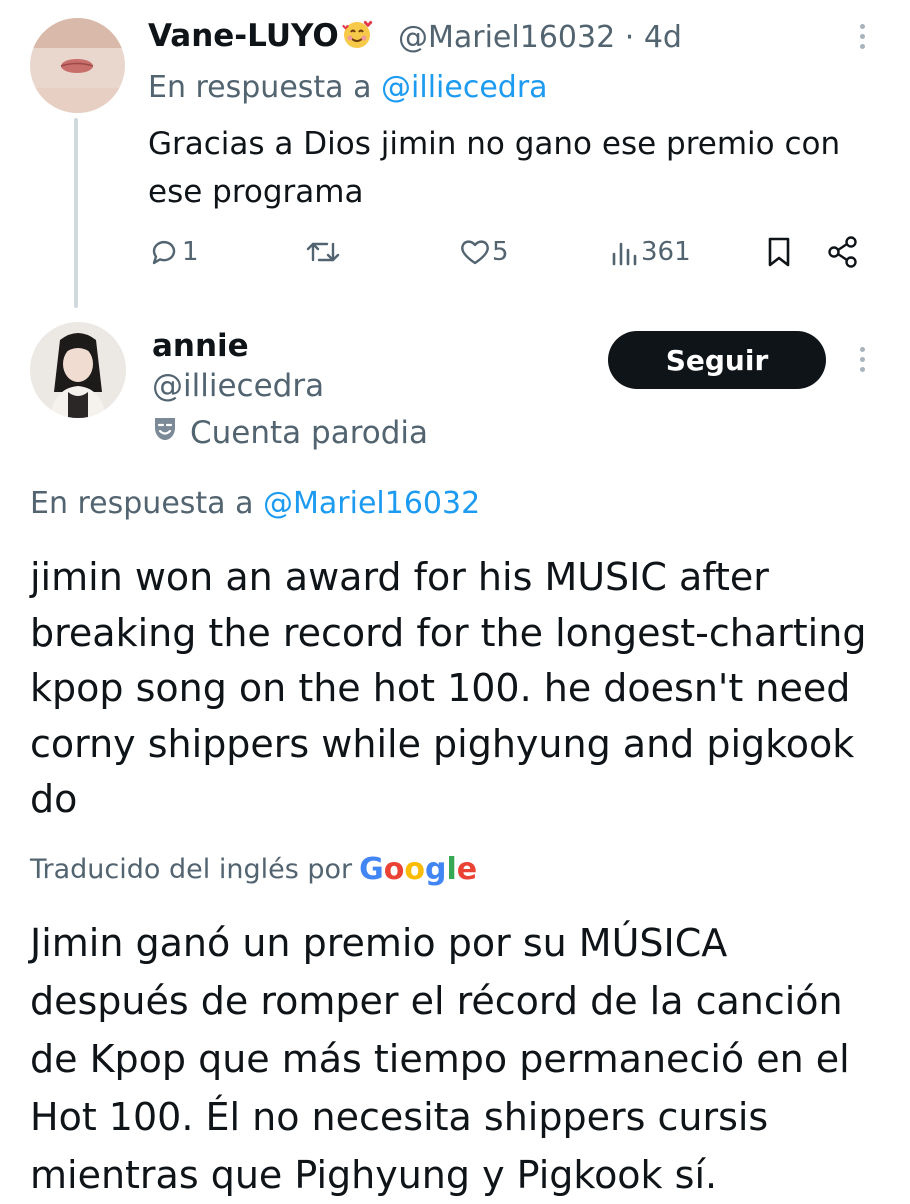 The width and height of the screenshot is (910, 1204). Describe the element at coordinates (371, 869) in the screenshot. I see `google-logo-letter: G` at that location.